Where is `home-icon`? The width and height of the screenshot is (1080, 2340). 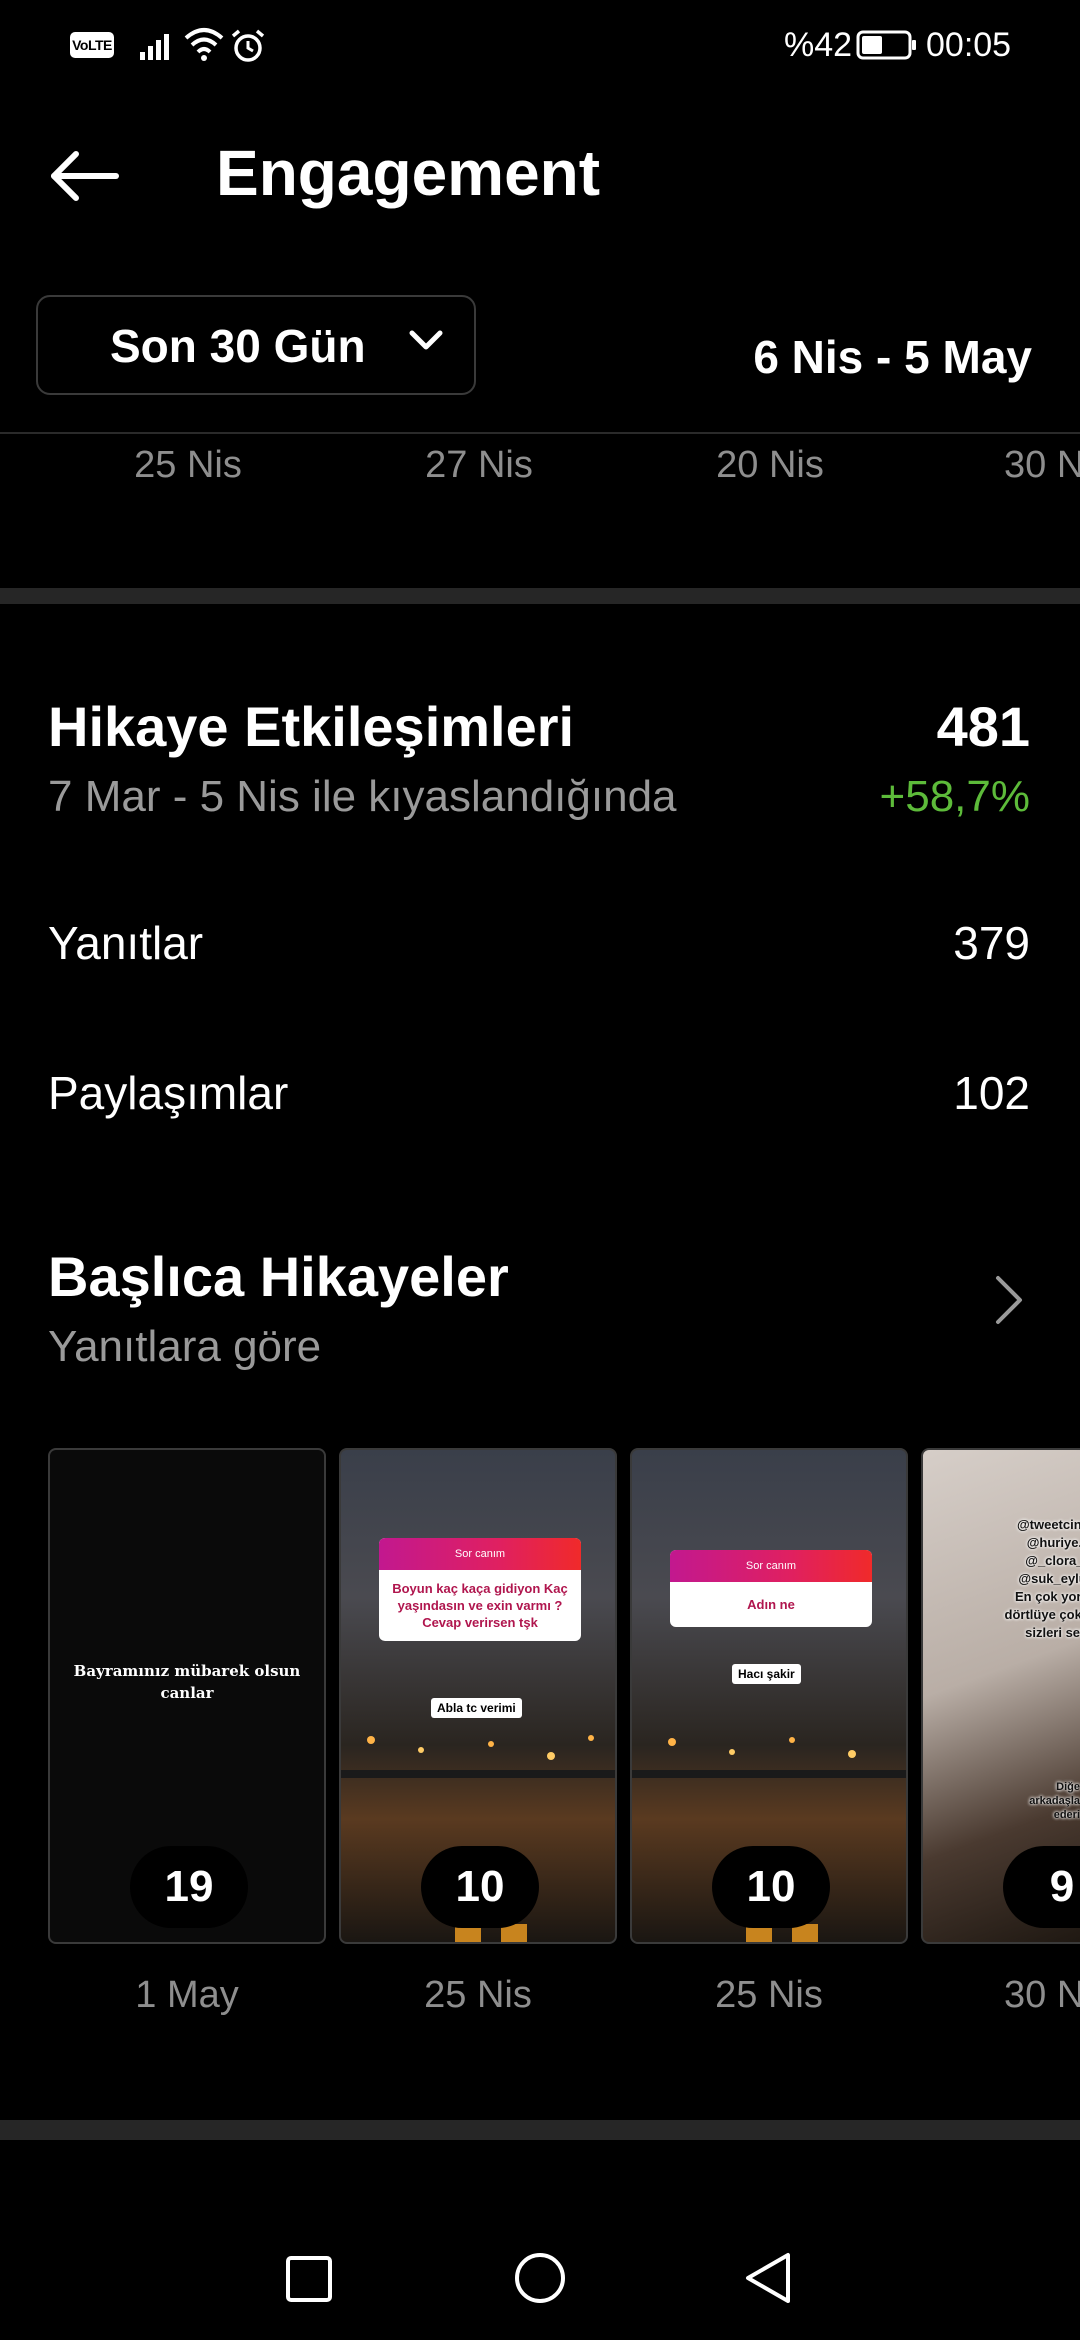
home-icon is located at coordinates (540, 2278).